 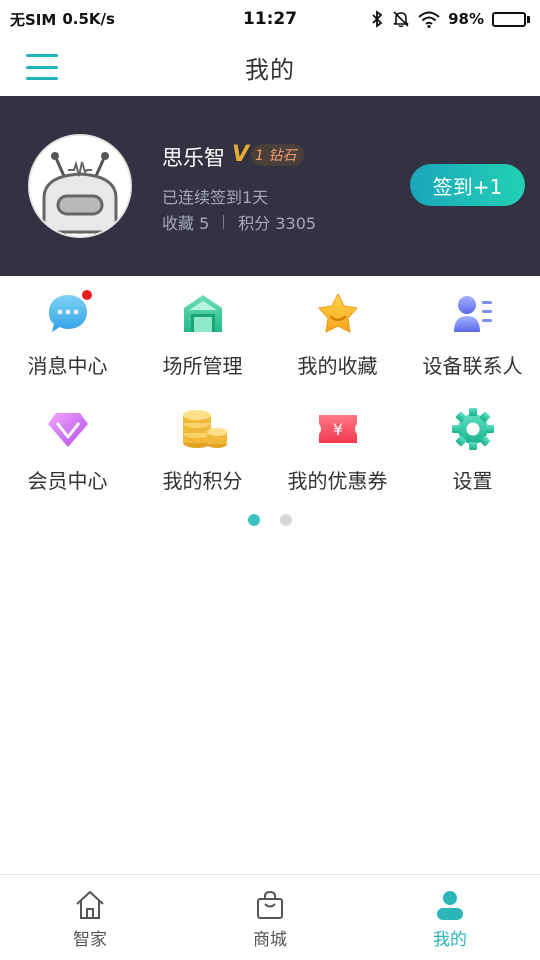 I want to click on grid-item-member-center: 会员中心, so click(x=67, y=448).